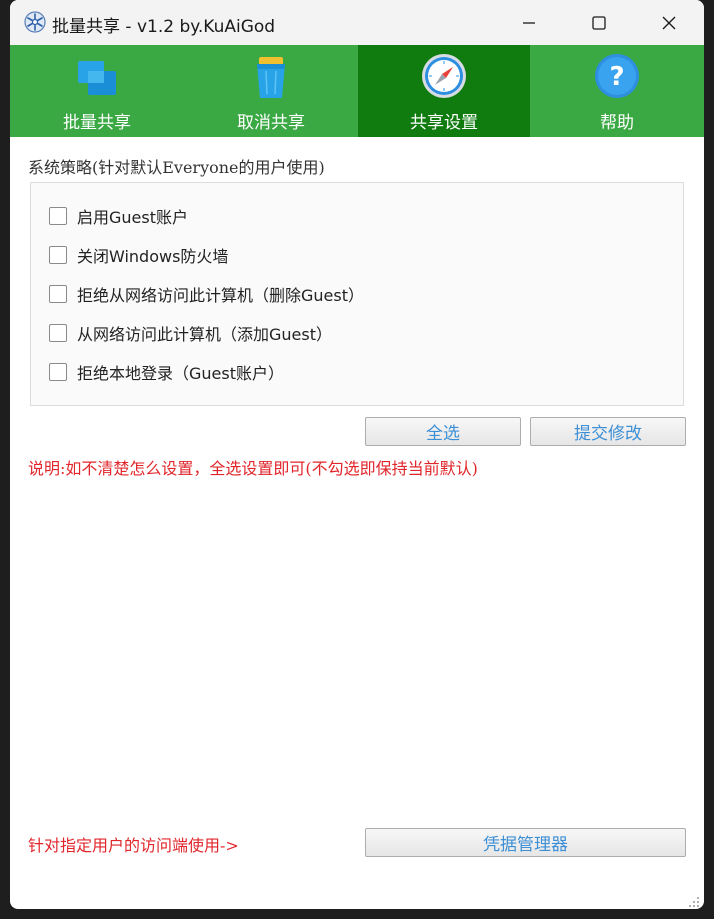  I want to click on tab-share-settings: 共享设置, so click(444, 91).